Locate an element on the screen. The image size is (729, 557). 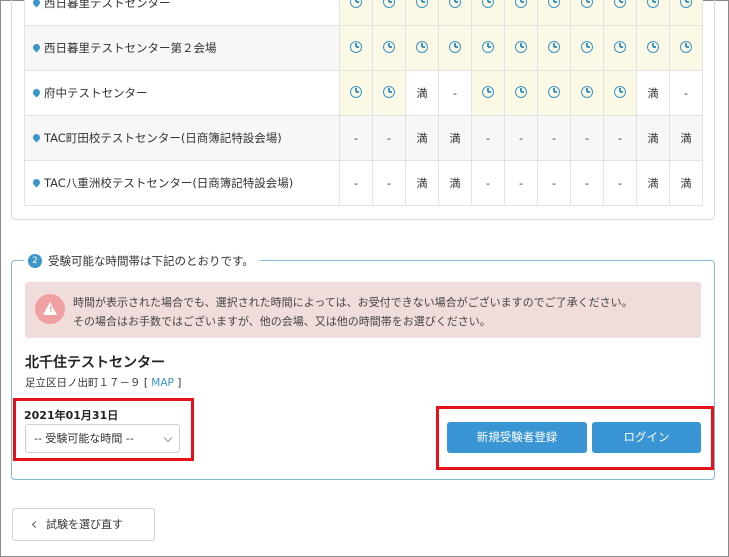
back-button: 試験を選び直す is located at coordinates (83, 524).